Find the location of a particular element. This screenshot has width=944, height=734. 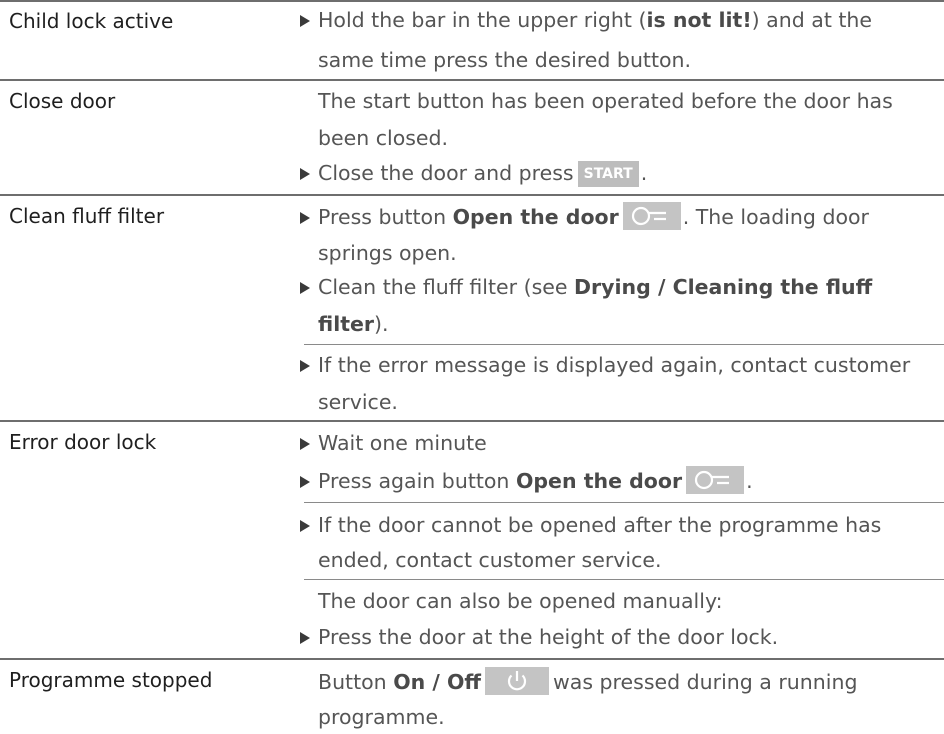

instruction-line: ended, contact customer service. is located at coordinates (490, 560).